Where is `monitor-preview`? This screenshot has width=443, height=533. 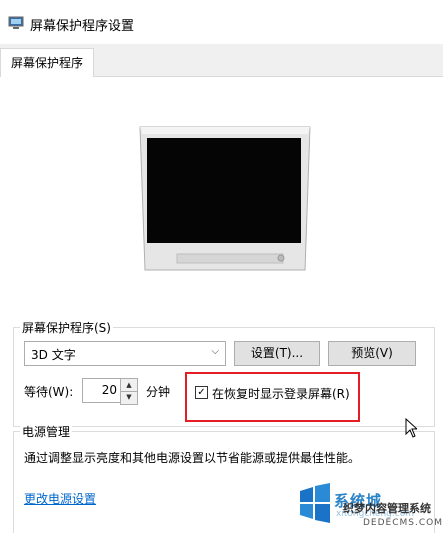 monitor-preview is located at coordinates (225, 198).